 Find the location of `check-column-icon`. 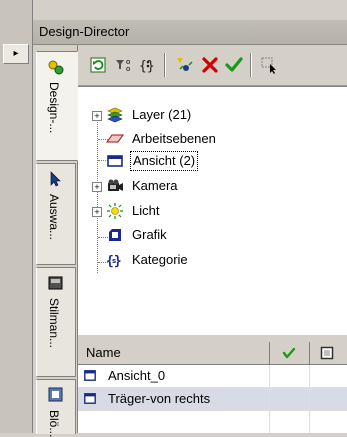

check-column-icon is located at coordinates (289, 353).